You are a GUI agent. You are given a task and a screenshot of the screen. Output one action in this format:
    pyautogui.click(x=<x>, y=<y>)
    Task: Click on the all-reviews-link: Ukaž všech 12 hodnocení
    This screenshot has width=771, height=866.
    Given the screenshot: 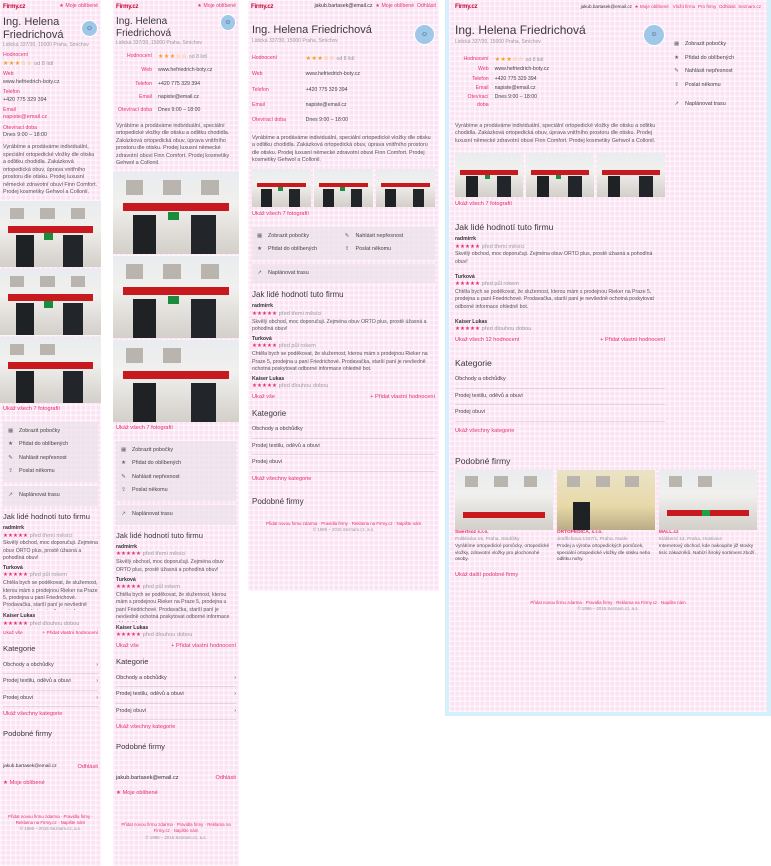 What is the action you would take?
    pyautogui.click(x=487, y=341)
    